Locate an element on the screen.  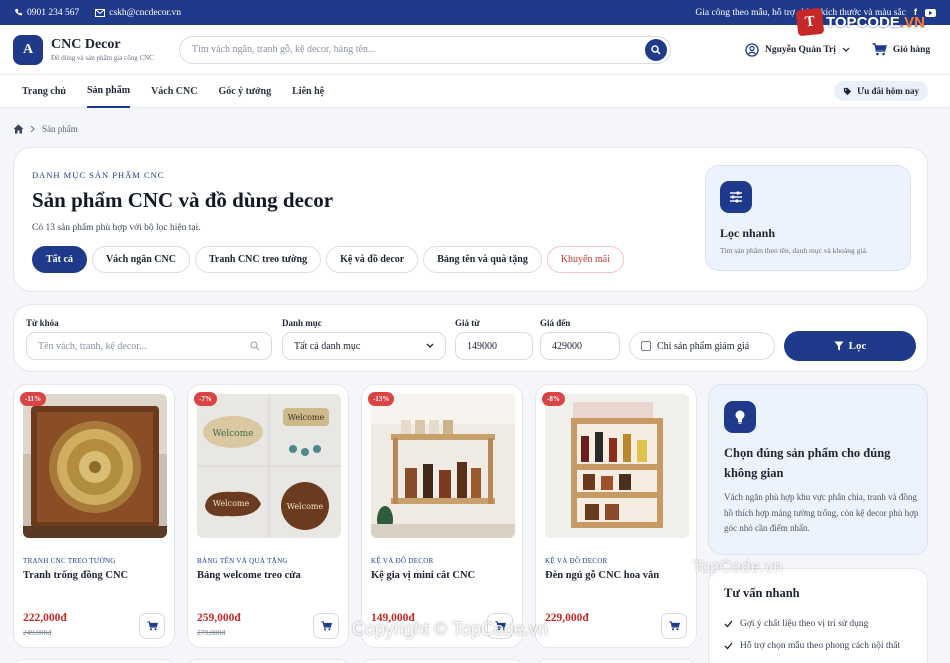
chip-shelves-decor: Kệ và đồ decor is located at coordinates (372, 259).